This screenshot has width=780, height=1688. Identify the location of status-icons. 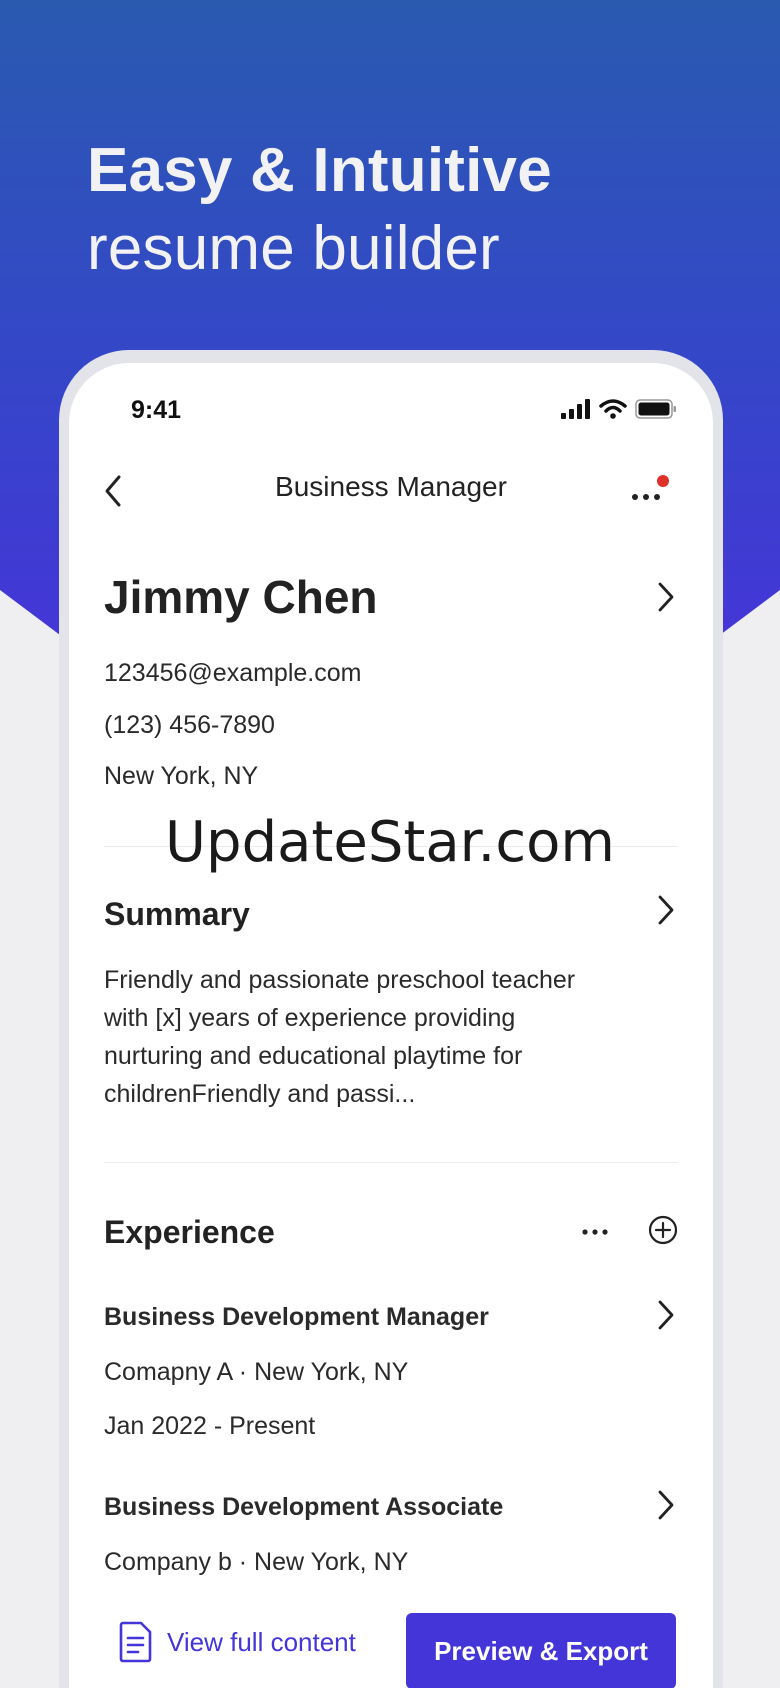
(619, 409).